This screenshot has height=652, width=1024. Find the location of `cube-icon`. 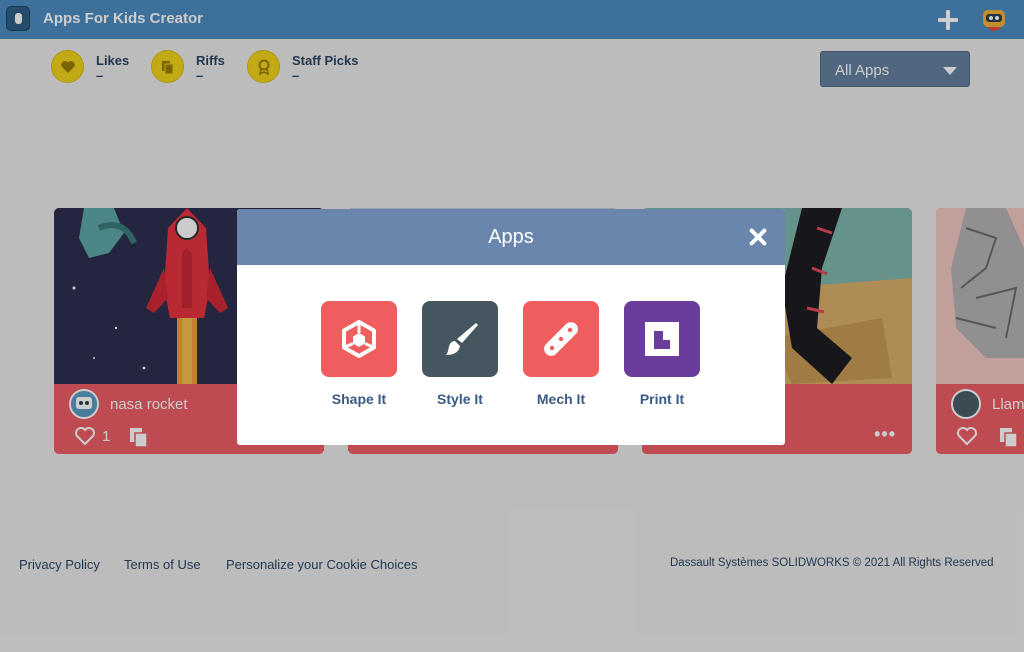

cube-icon is located at coordinates (359, 339).